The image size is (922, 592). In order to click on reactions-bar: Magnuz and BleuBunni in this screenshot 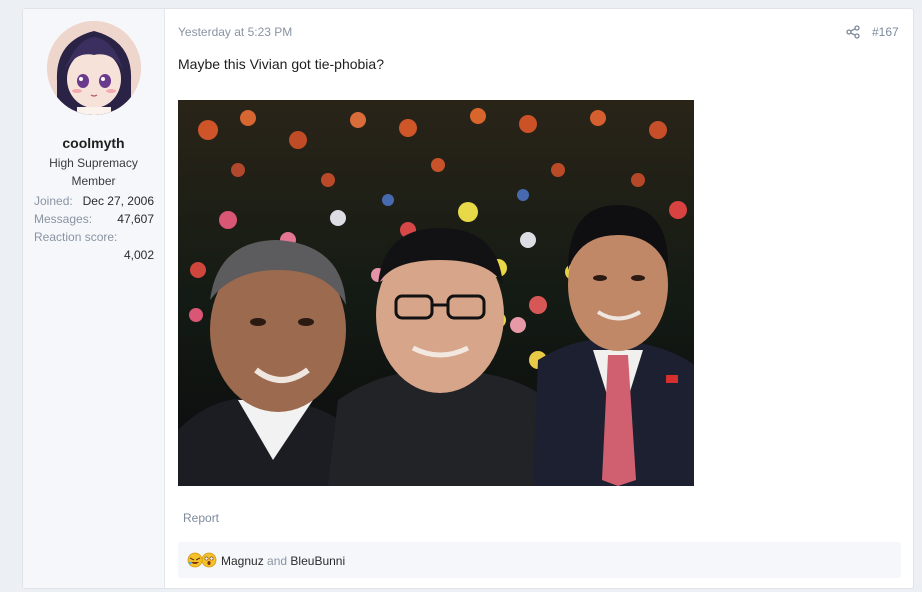, I will do `click(539, 560)`.